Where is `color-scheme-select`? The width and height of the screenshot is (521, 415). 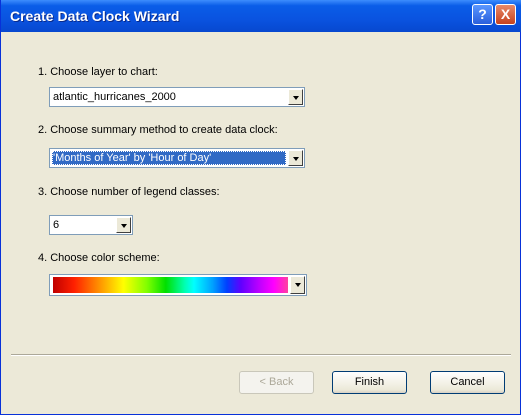 color-scheme-select is located at coordinates (178, 285).